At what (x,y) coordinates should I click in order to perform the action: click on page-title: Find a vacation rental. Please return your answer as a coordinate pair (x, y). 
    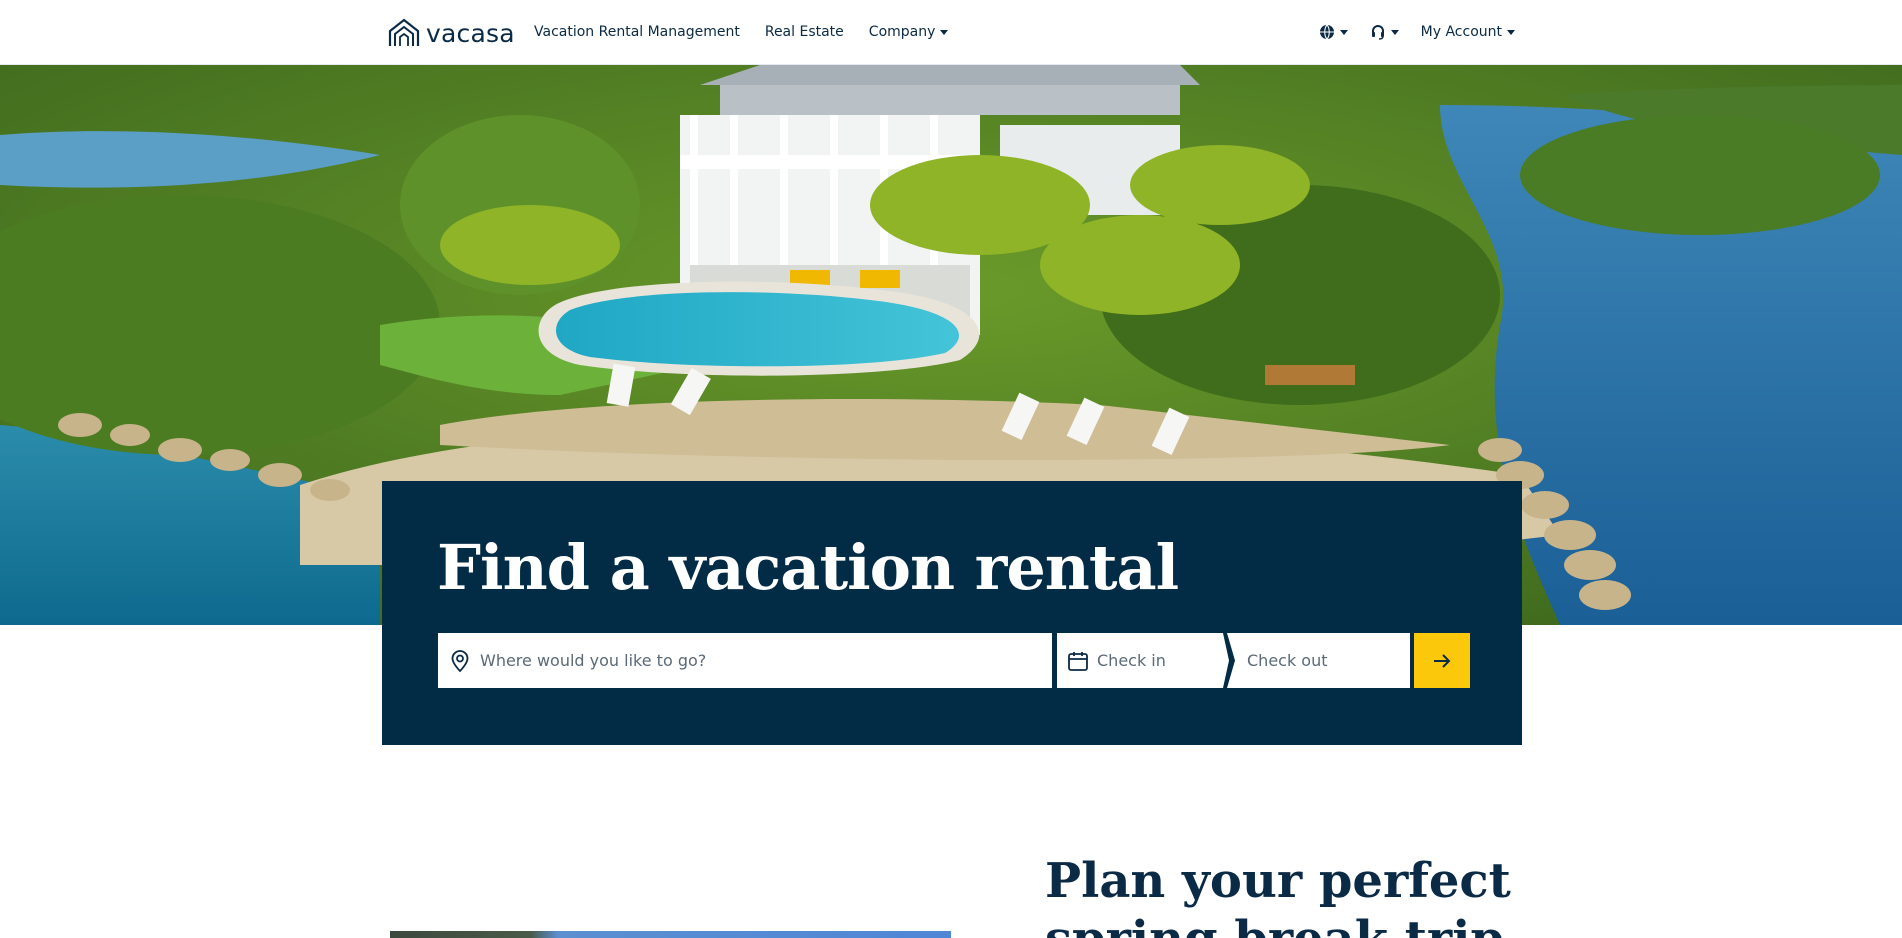
    Looking at the image, I should click on (808, 567).